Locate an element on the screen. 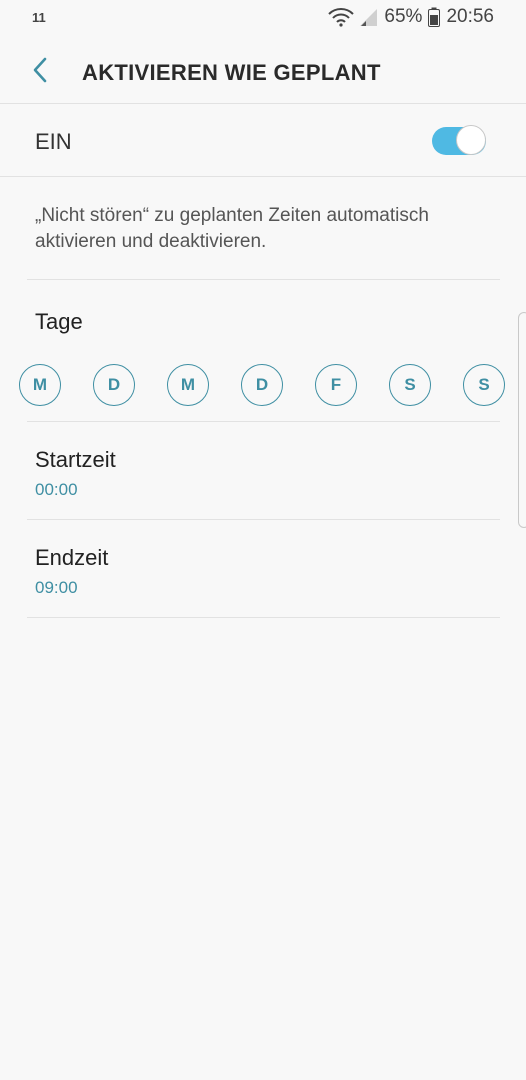 This screenshot has width=526, height=1080. clock: 20:56 is located at coordinates (470, 16).